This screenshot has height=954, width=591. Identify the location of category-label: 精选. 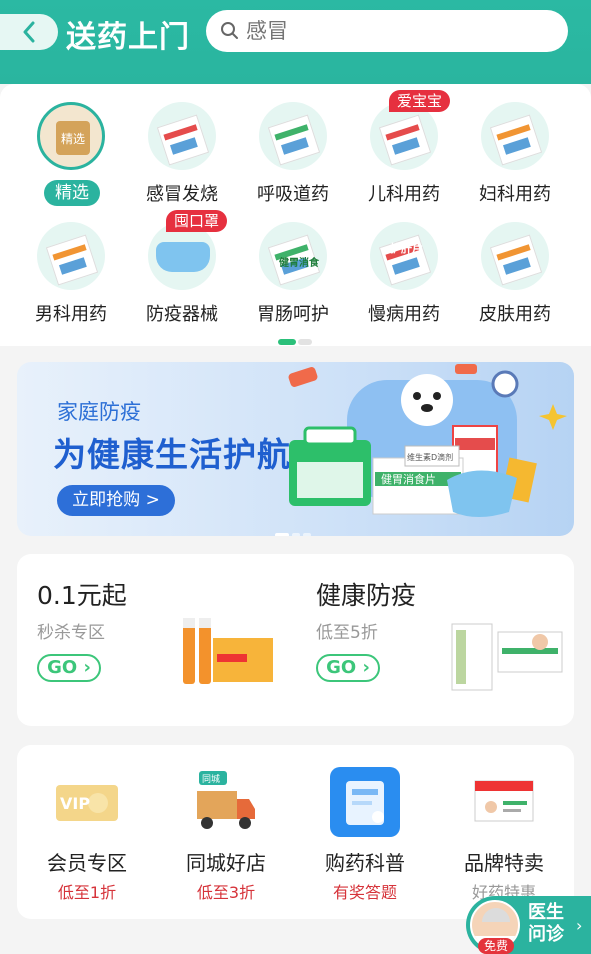
(72, 193).